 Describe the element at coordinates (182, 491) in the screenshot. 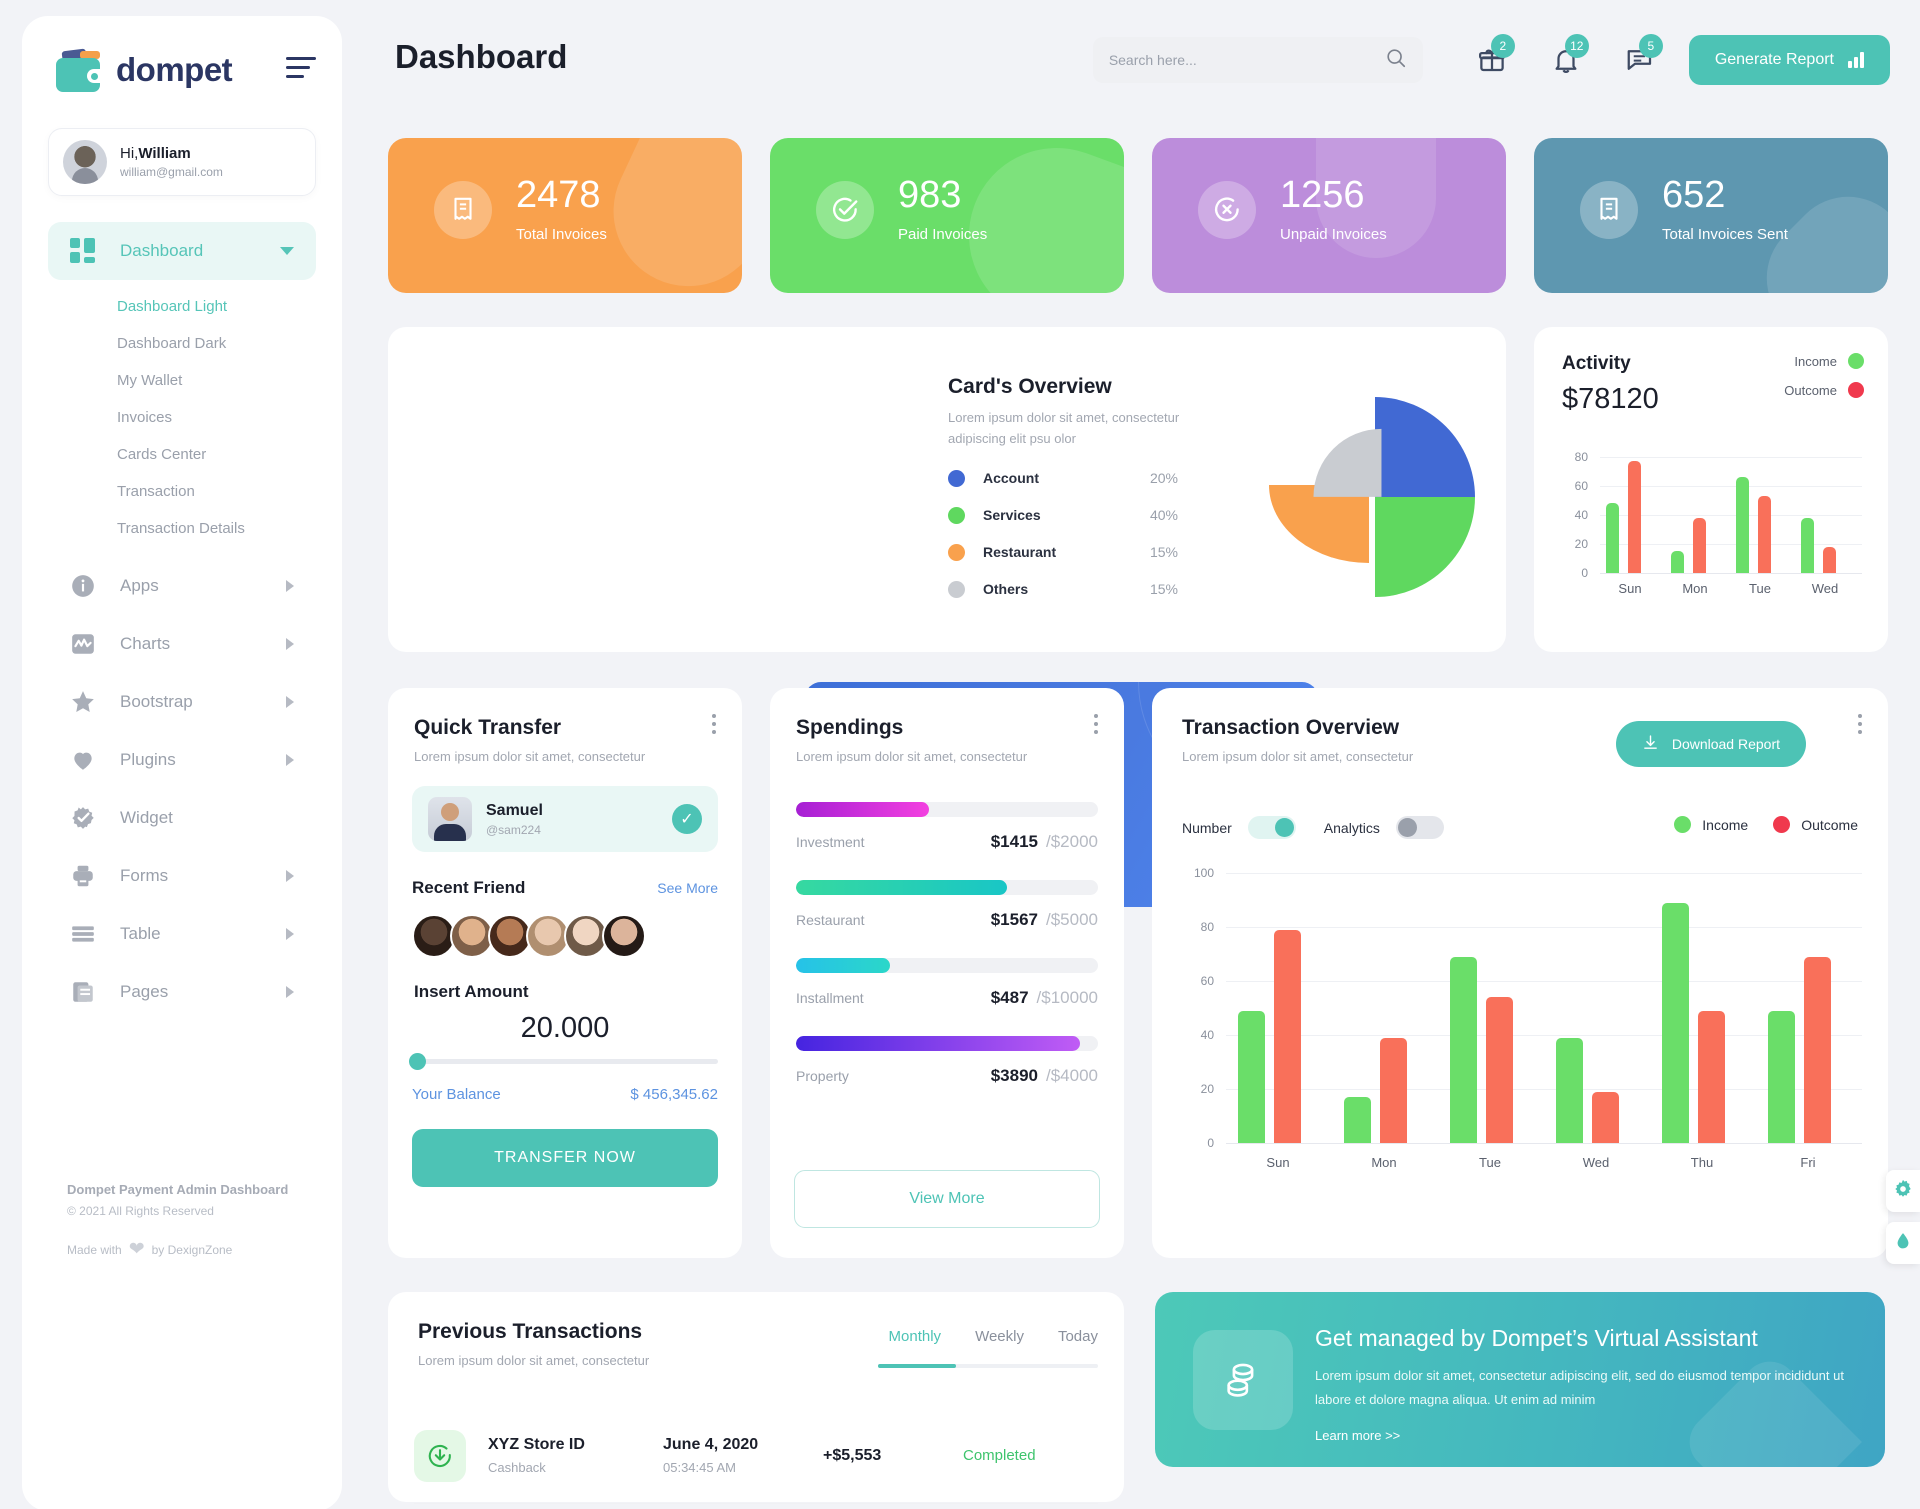

I see `sidebar-subitem-transaction: Transaction` at that location.